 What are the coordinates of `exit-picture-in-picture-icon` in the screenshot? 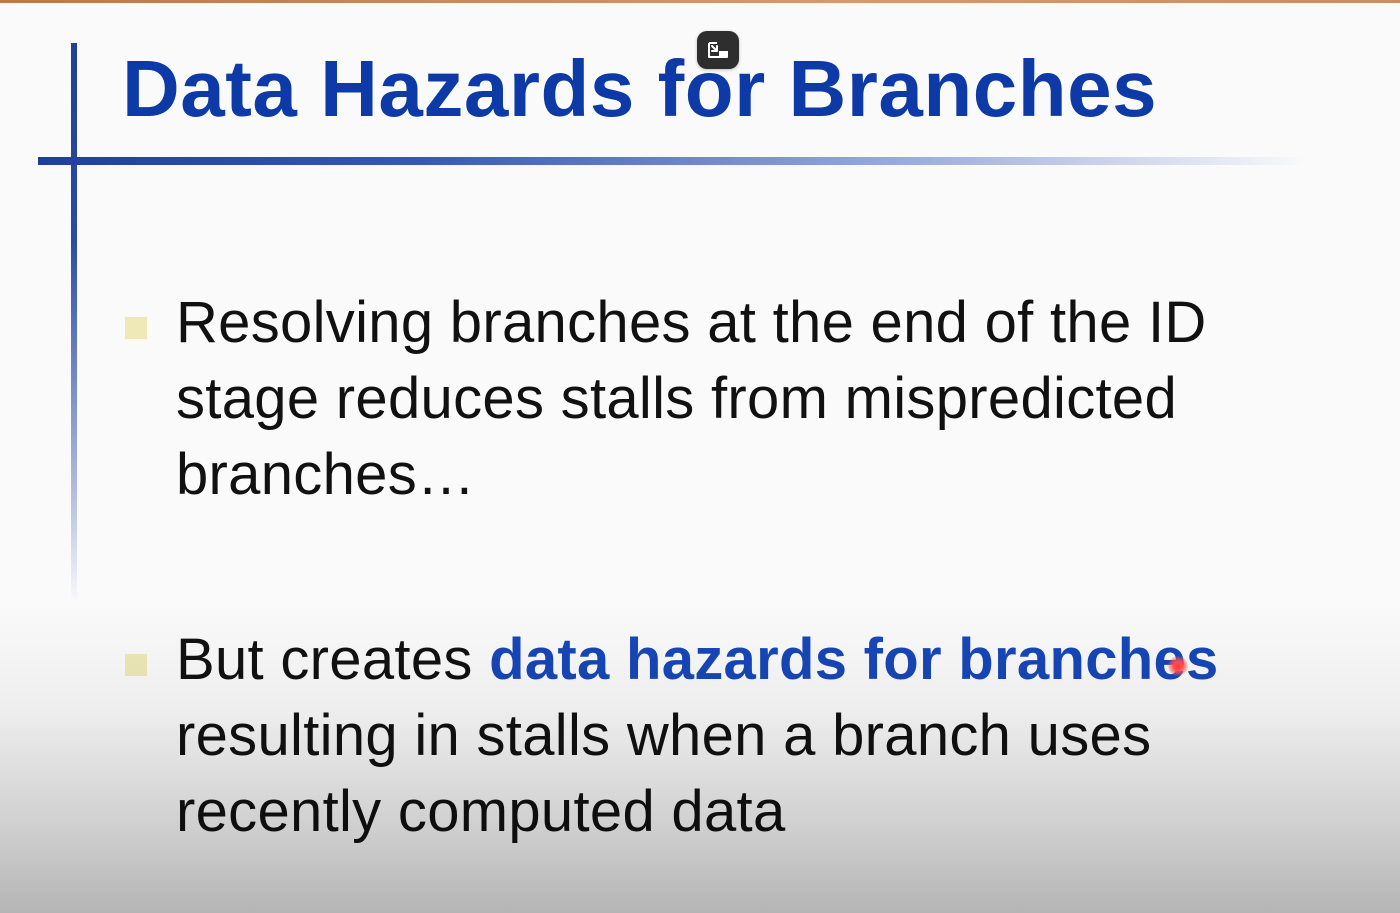 It's located at (718, 50).